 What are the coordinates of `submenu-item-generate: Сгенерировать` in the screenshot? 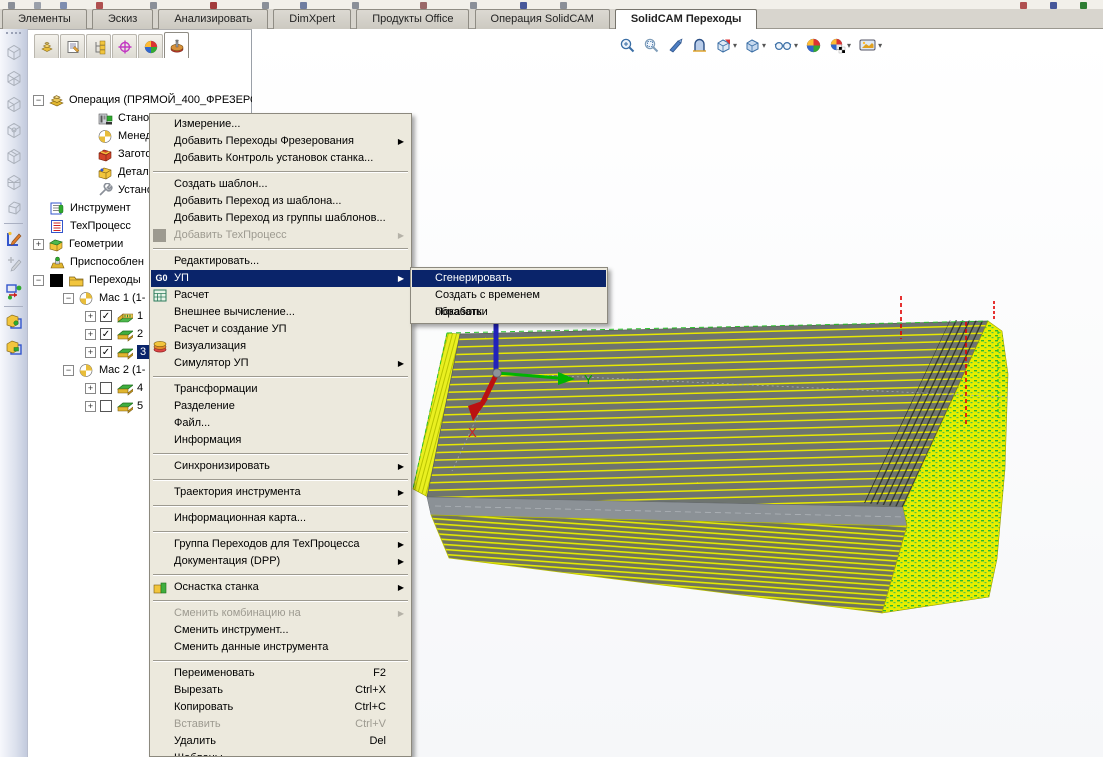 It's located at (509, 278).